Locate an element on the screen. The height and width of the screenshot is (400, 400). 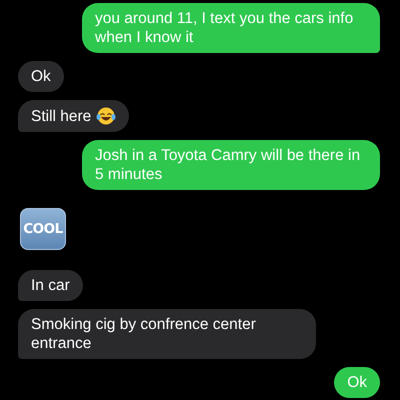
message-text: Josh in a Toyota Camry will be there in 5 minutes is located at coordinates (228, 165).